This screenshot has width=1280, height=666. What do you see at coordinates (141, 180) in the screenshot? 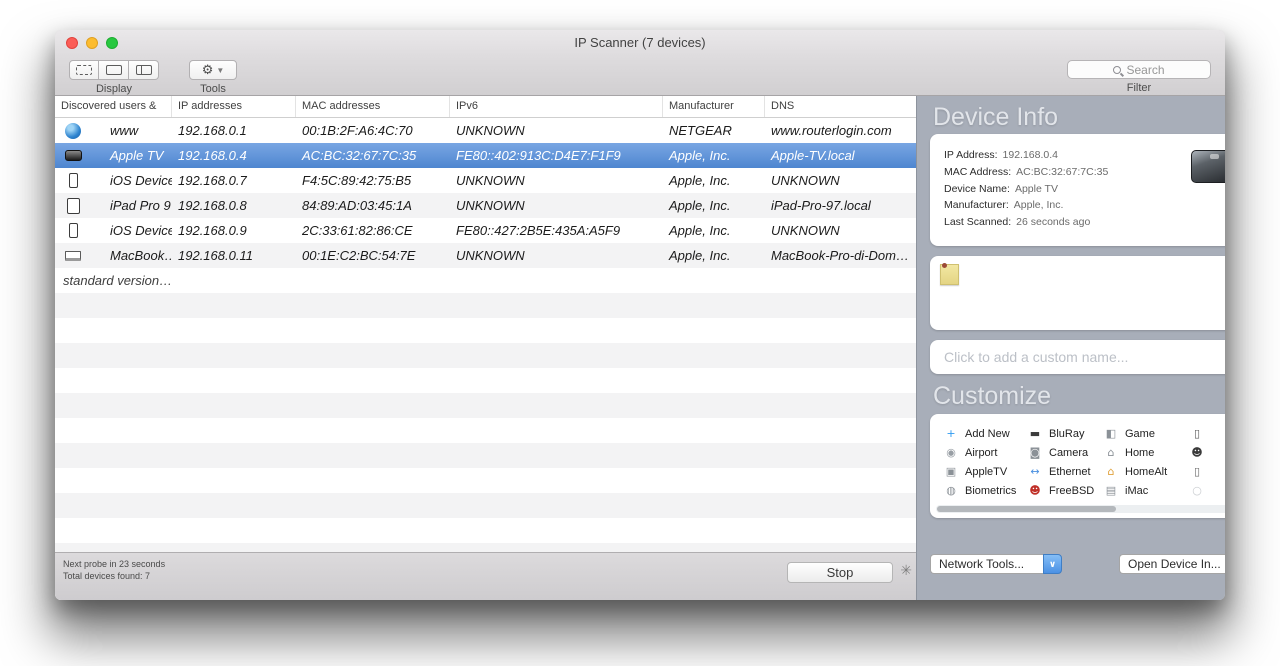
I see `device-name: iOS Device` at bounding box center [141, 180].